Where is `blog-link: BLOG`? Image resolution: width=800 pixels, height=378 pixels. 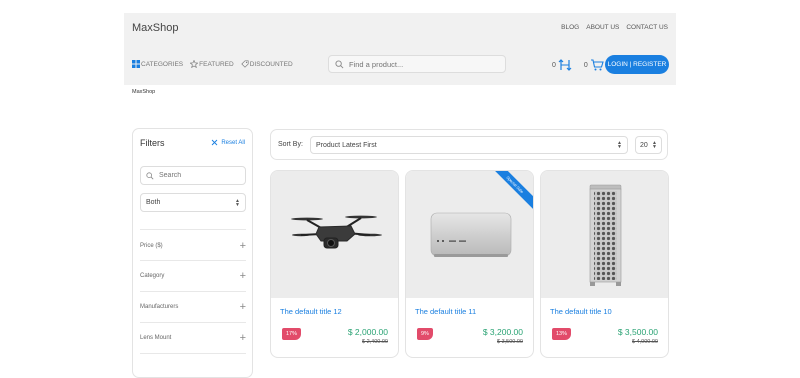 blog-link: BLOG is located at coordinates (570, 27).